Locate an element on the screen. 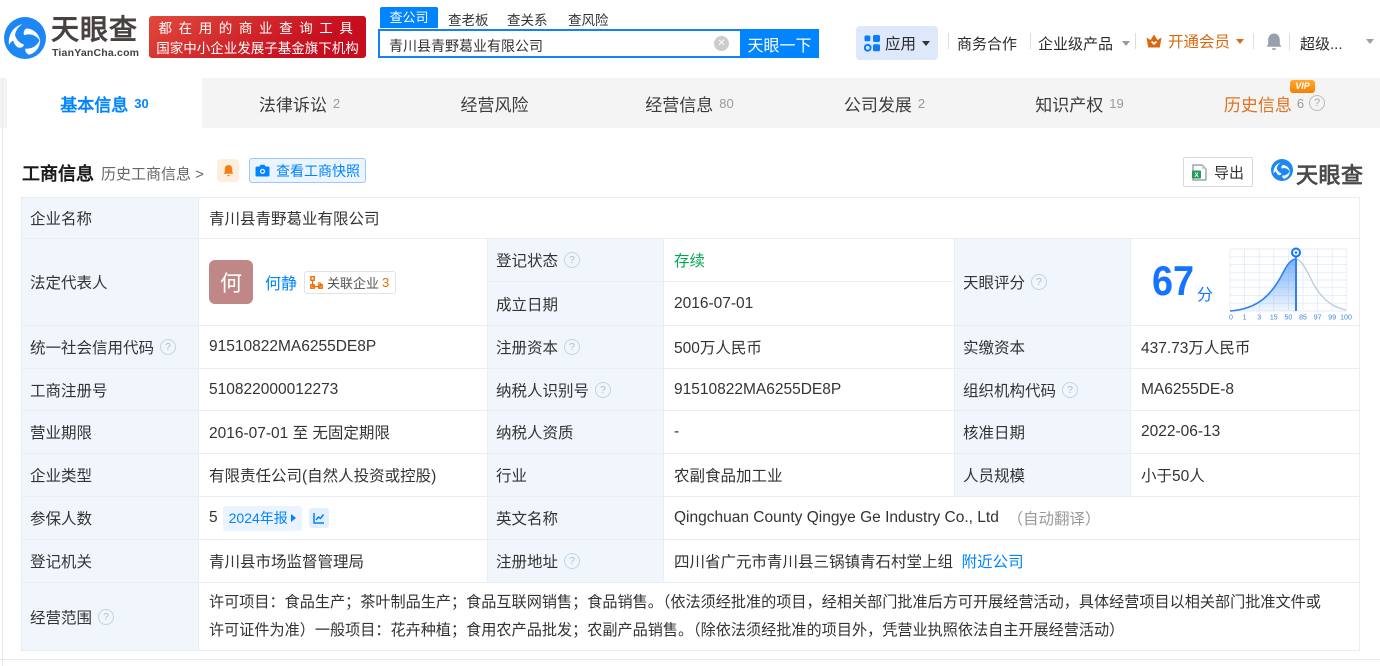 The width and height of the screenshot is (1380, 666). svg-text: 3 is located at coordinates (1259, 318).